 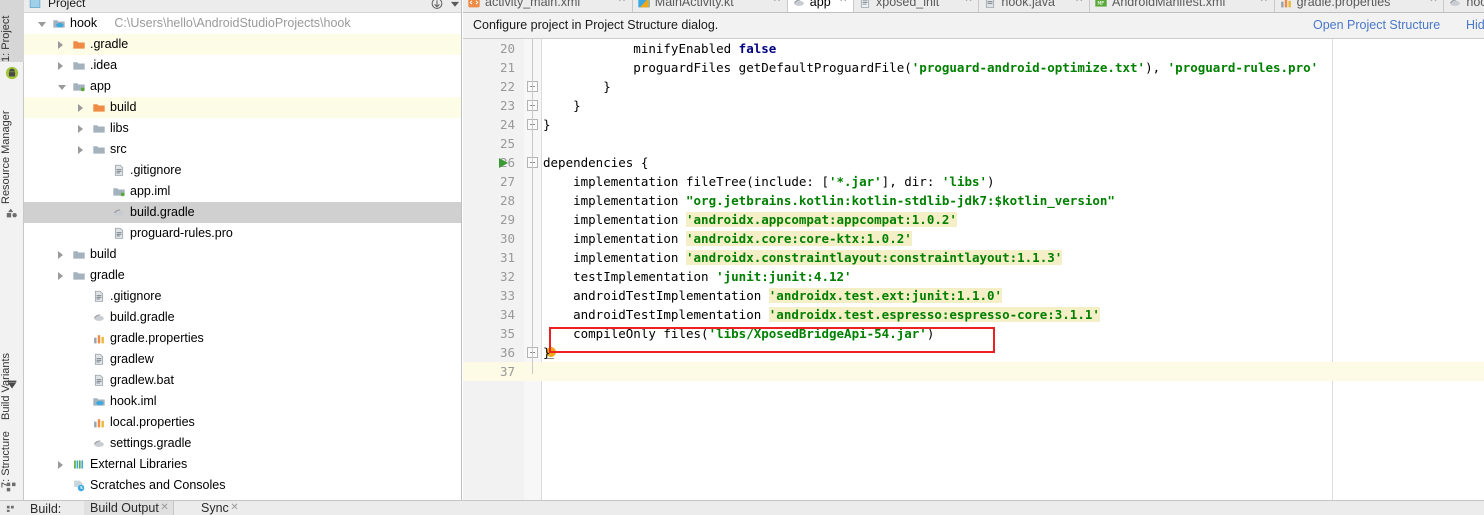 I want to click on editor-tab-mainactivity-kt: MainActivity.kt ✕, so click(x=710, y=6).